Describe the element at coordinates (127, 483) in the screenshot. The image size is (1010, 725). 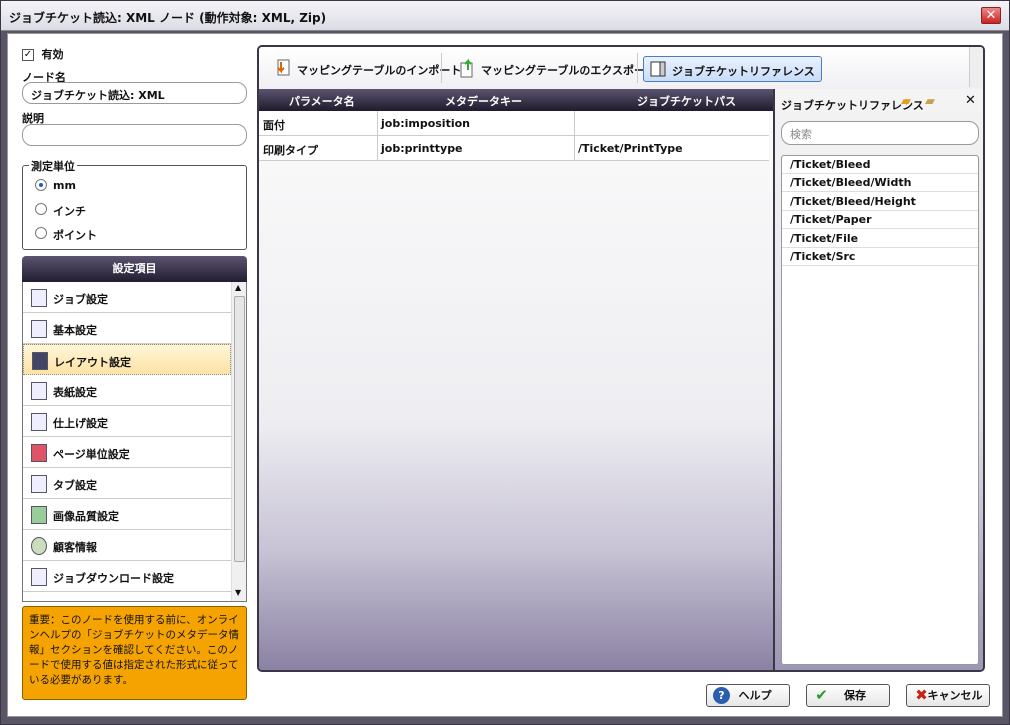
I see `category-item-tab: タブ設定` at that location.